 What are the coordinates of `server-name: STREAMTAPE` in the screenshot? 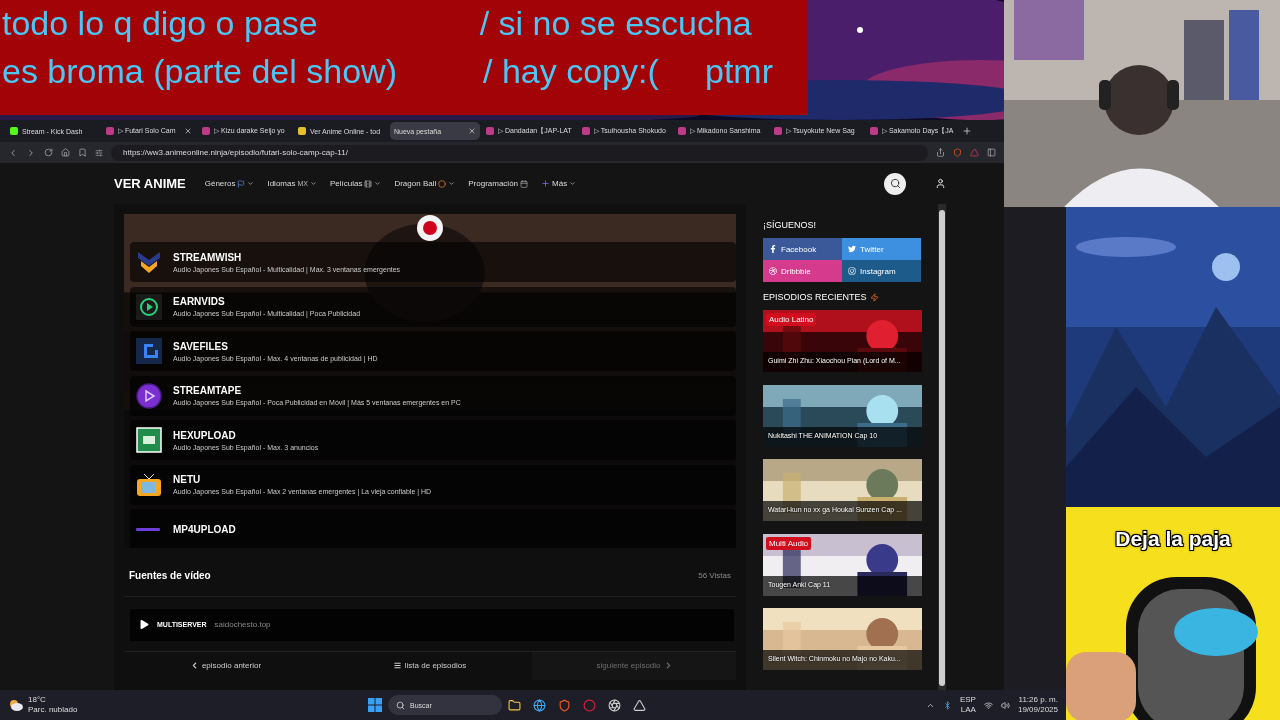 It's located at (208, 390).